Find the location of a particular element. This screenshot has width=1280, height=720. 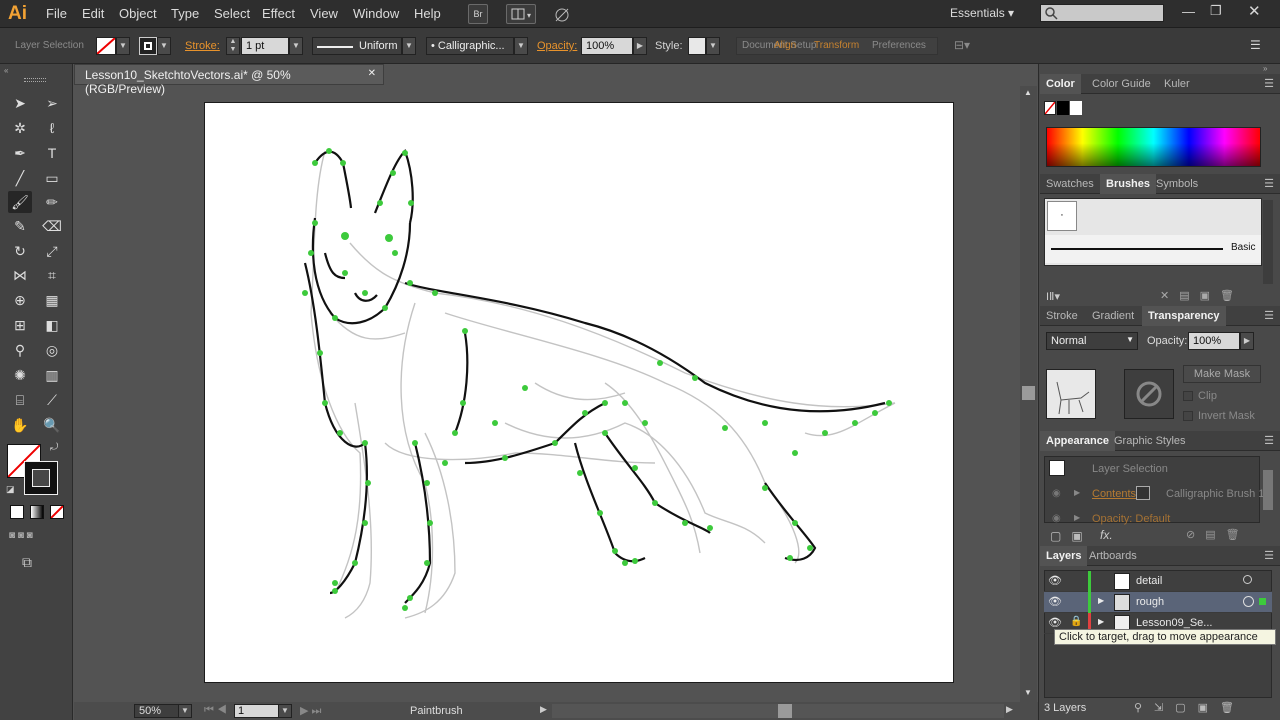

slice-tool-icon: ⟋ is located at coordinates (52, 400).